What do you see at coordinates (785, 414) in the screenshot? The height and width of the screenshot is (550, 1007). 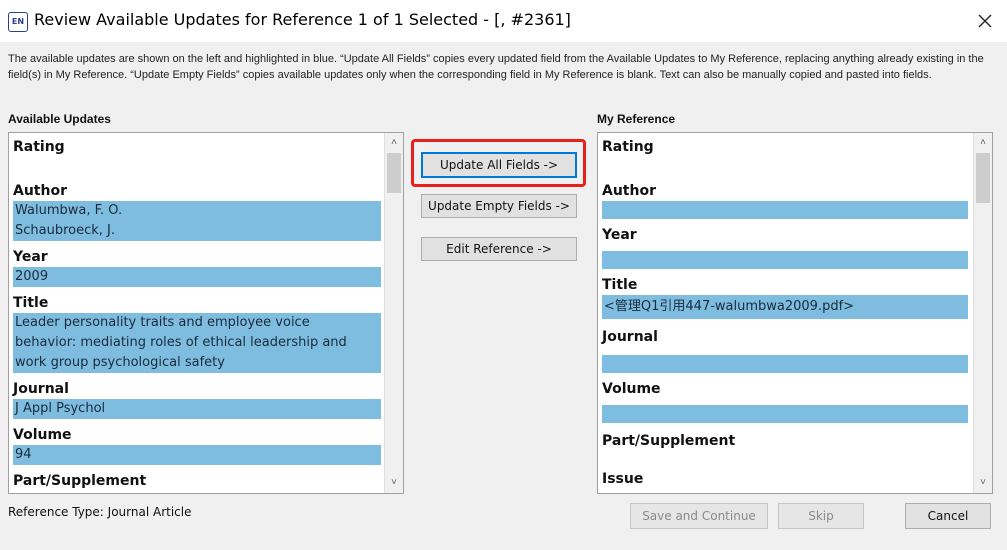 I see `my-volume-value` at bounding box center [785, 414].